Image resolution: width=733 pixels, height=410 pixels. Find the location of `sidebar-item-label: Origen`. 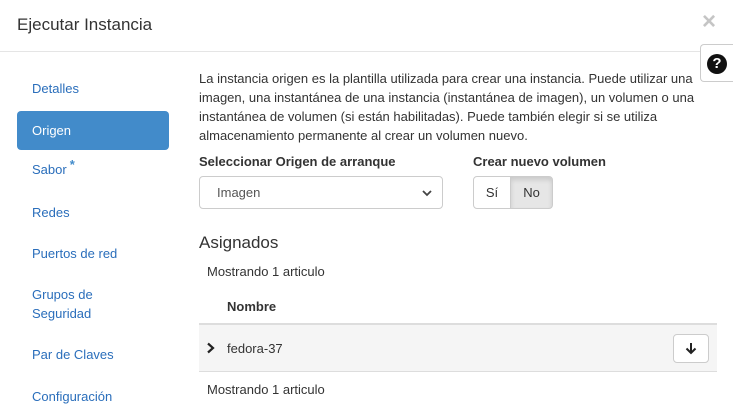

sidebar-item-label: Origen is located at coordinates (52, 130).